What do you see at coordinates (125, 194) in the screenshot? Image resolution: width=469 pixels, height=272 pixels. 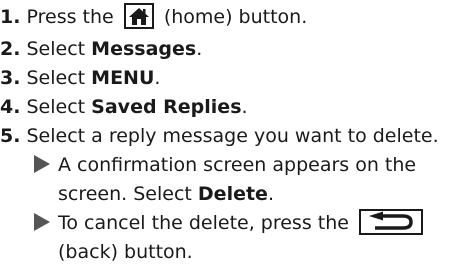 I see `note-text: screen. Select` at bounding box center [125, 194].